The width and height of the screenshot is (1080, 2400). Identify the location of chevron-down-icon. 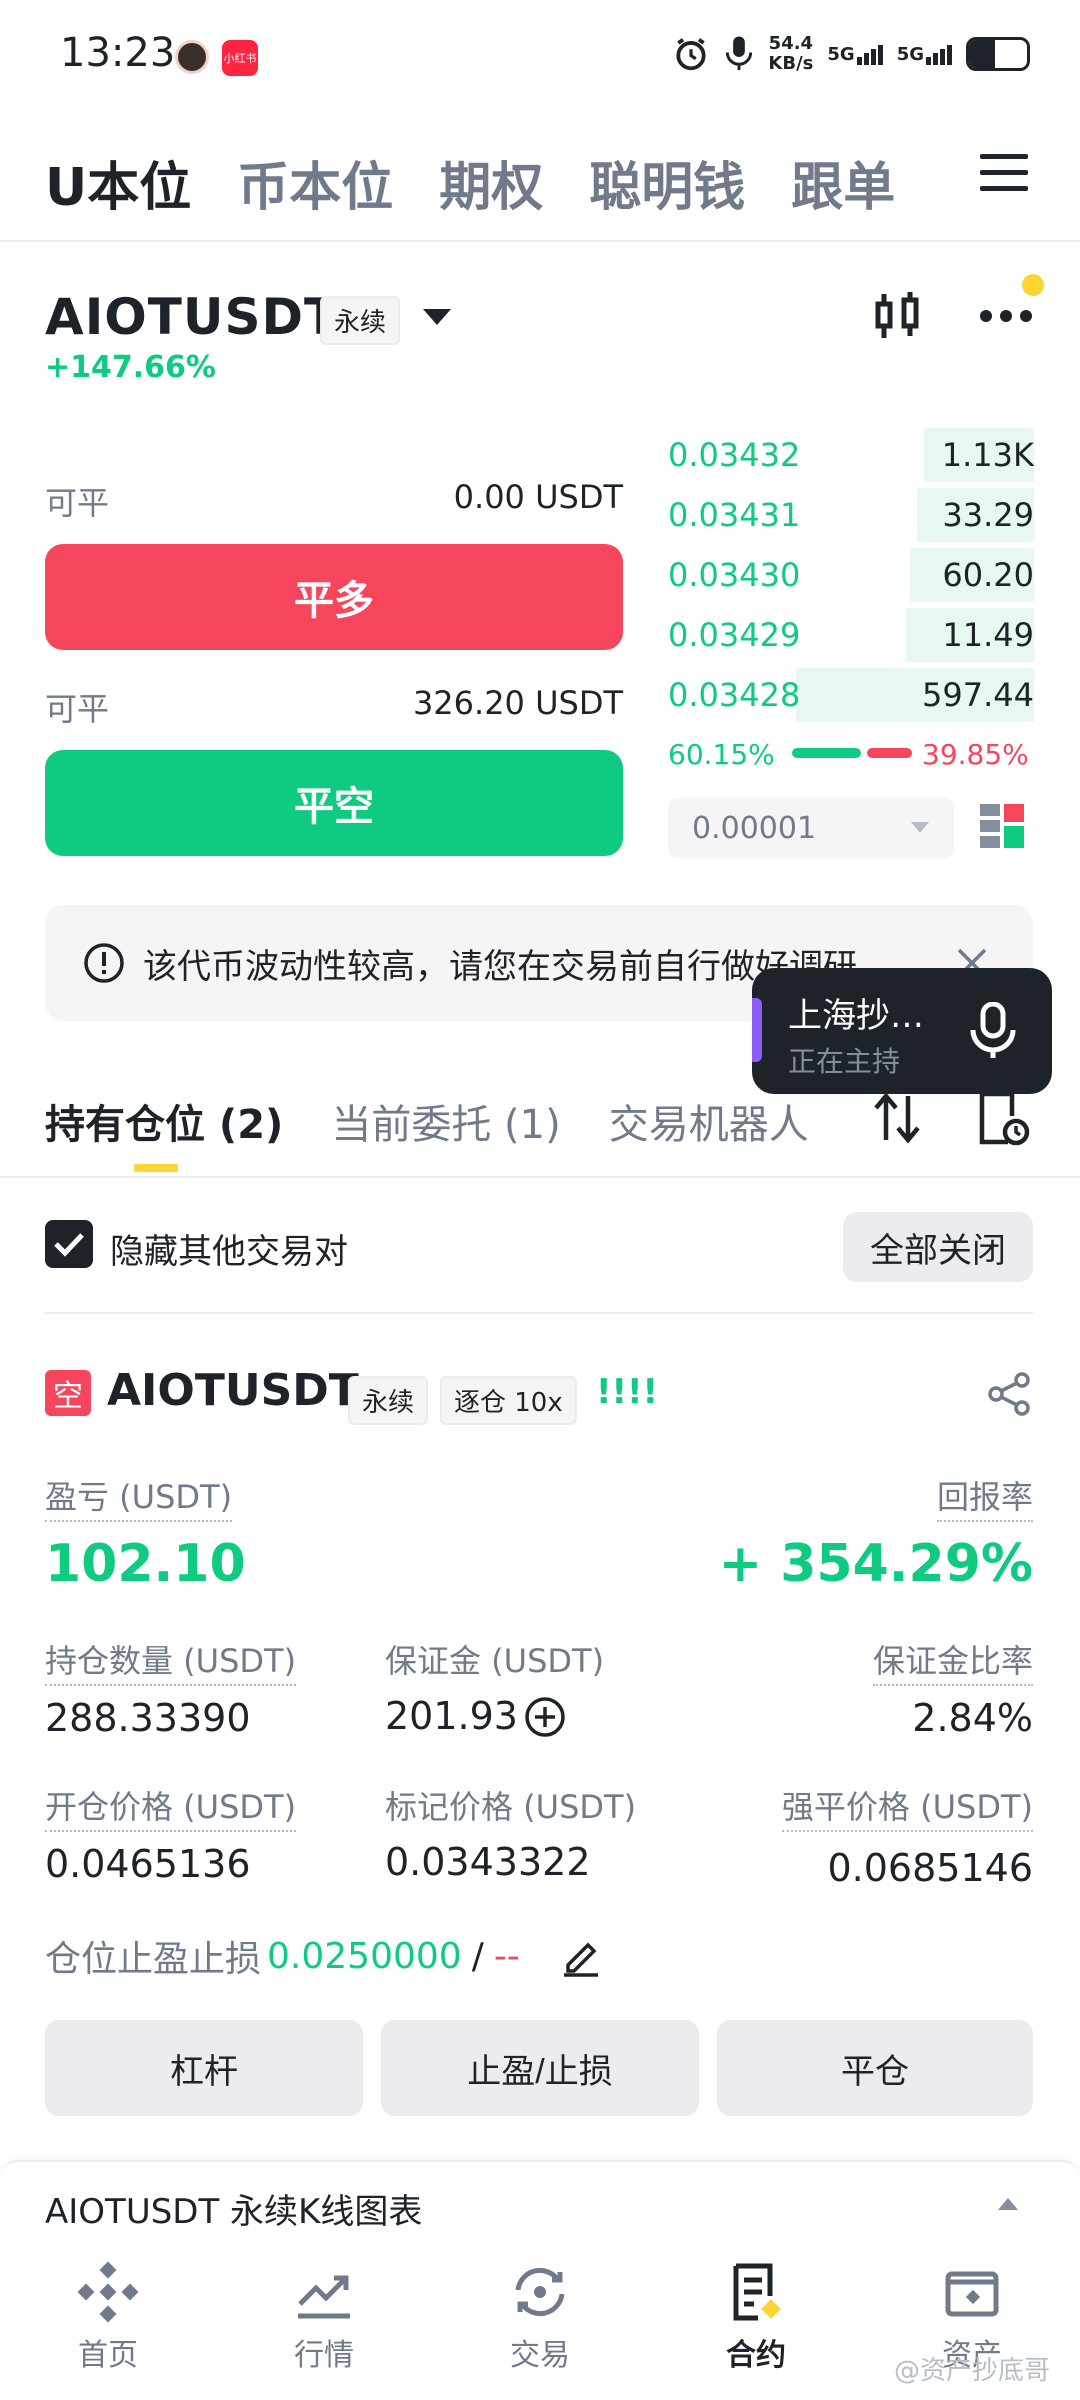
(920, 827).